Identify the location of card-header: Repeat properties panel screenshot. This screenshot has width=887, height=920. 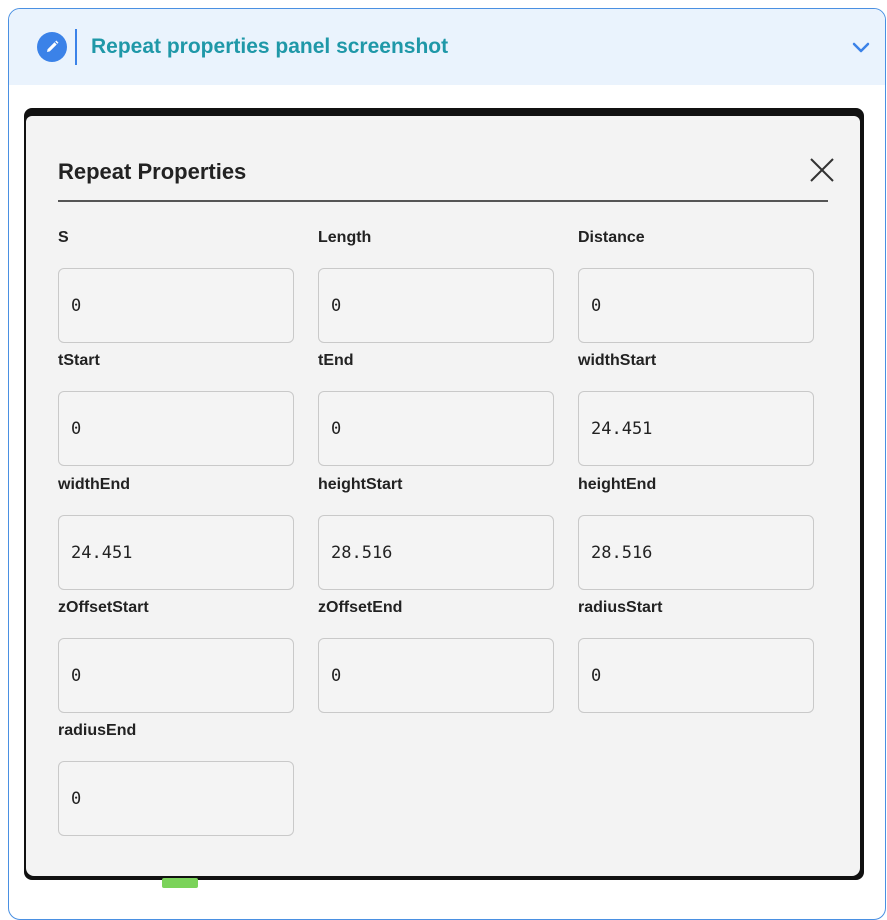
(447, 47).